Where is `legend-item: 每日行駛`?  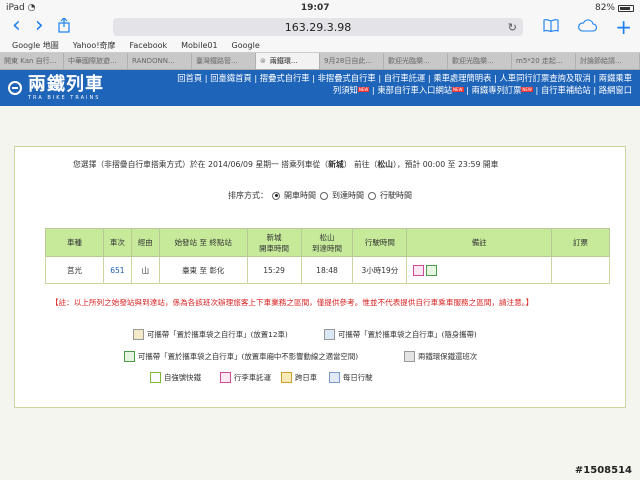
legend-item: 每日行駛 is located at coordinates (351, 377).